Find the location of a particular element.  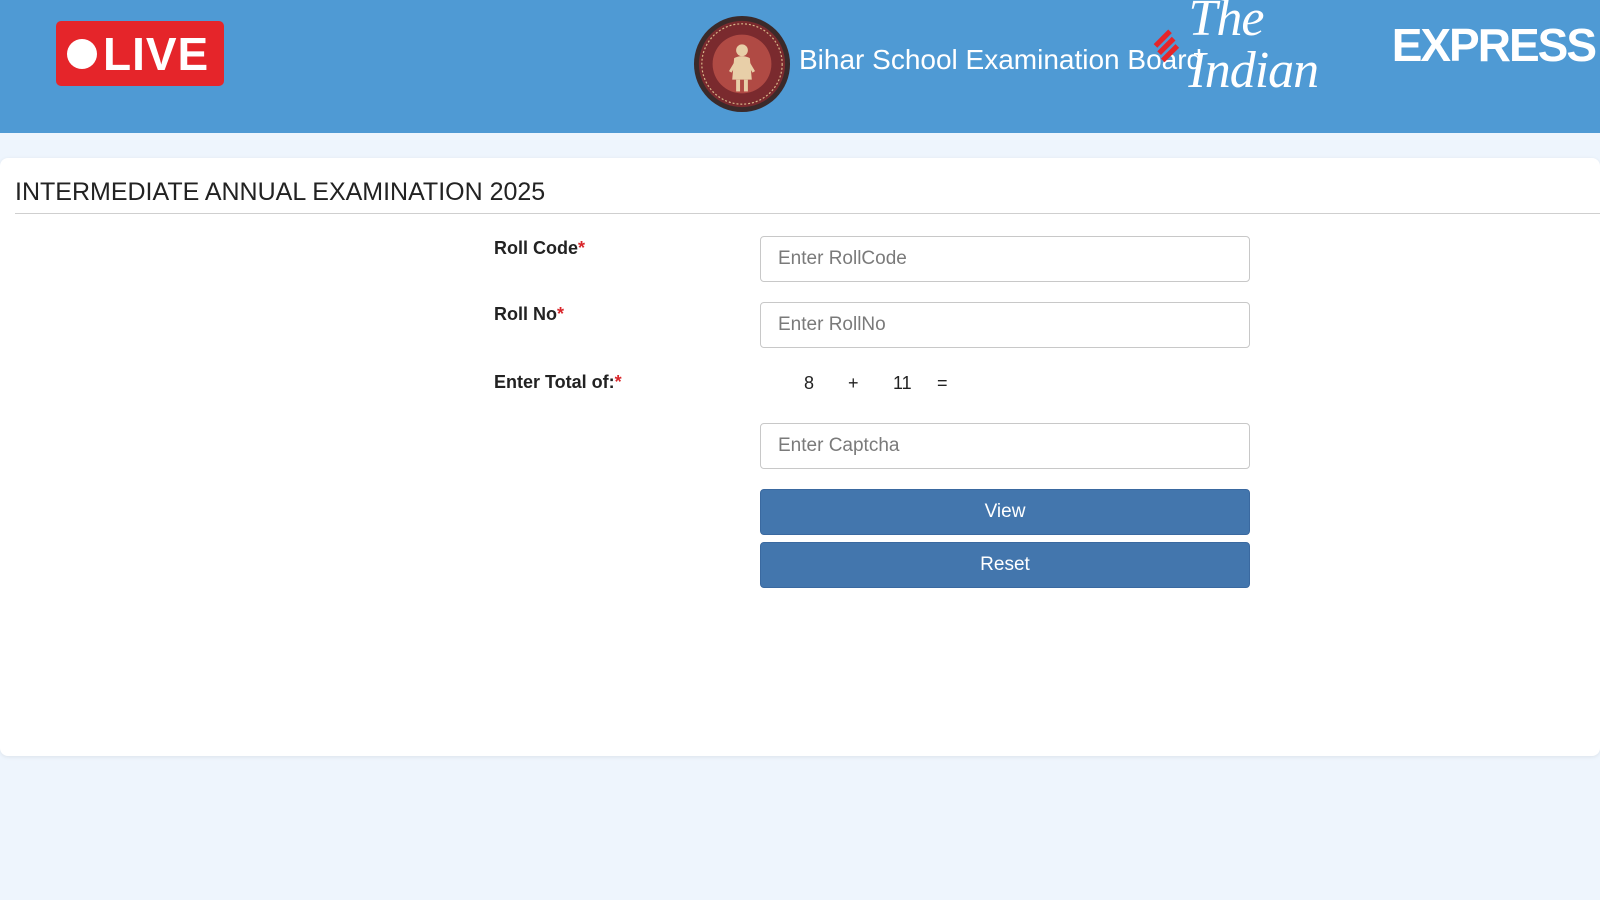

roll-code-label: Roll Code* is located at coordinates (540, 248).